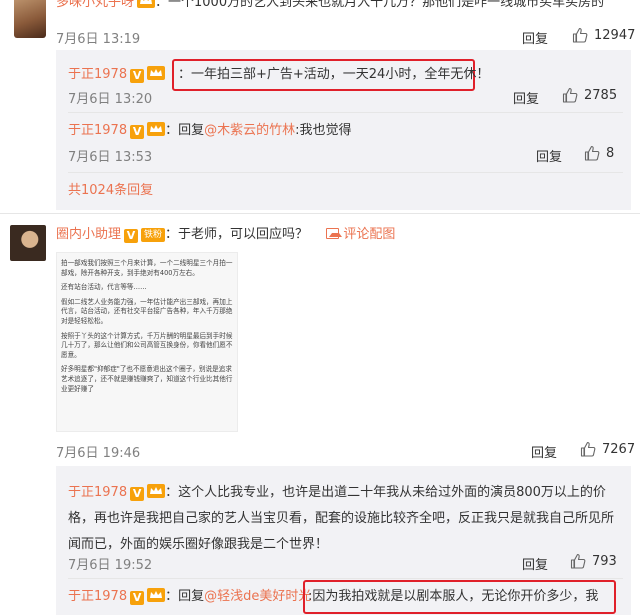 Image resolution: width=640 pixels, height=615 pixels. What do you see at coordinates (98, 453) in the screenshot?
I see `comment-date: 7月6日 19:46` at bounding box center [98, 453].